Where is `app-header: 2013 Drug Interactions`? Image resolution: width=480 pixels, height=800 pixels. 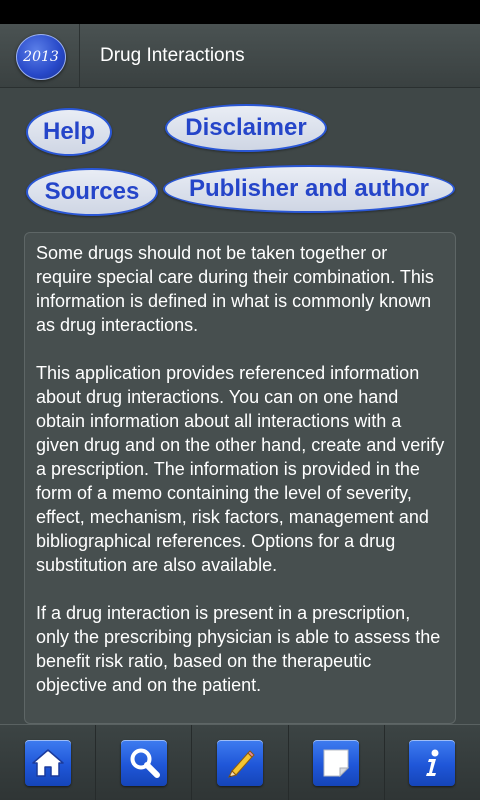
app-header: 2013 Drug Interactions is located at coordinates (240, 56).